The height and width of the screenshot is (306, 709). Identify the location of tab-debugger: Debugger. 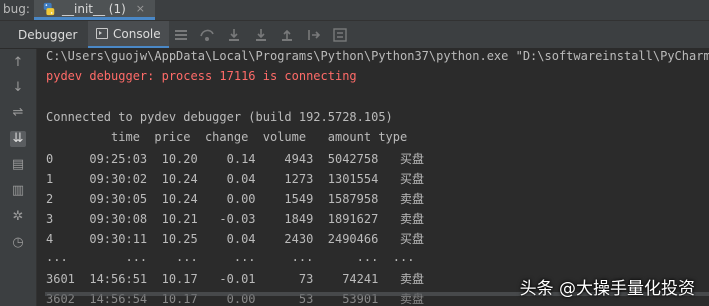
(47, 34).